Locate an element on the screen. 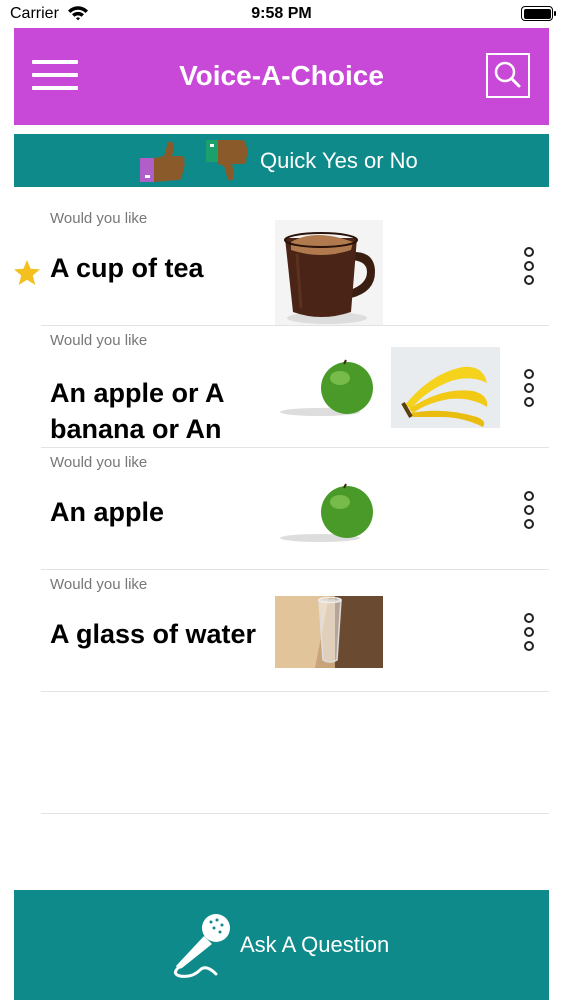  search-icon is located at coordinates (507, 74).